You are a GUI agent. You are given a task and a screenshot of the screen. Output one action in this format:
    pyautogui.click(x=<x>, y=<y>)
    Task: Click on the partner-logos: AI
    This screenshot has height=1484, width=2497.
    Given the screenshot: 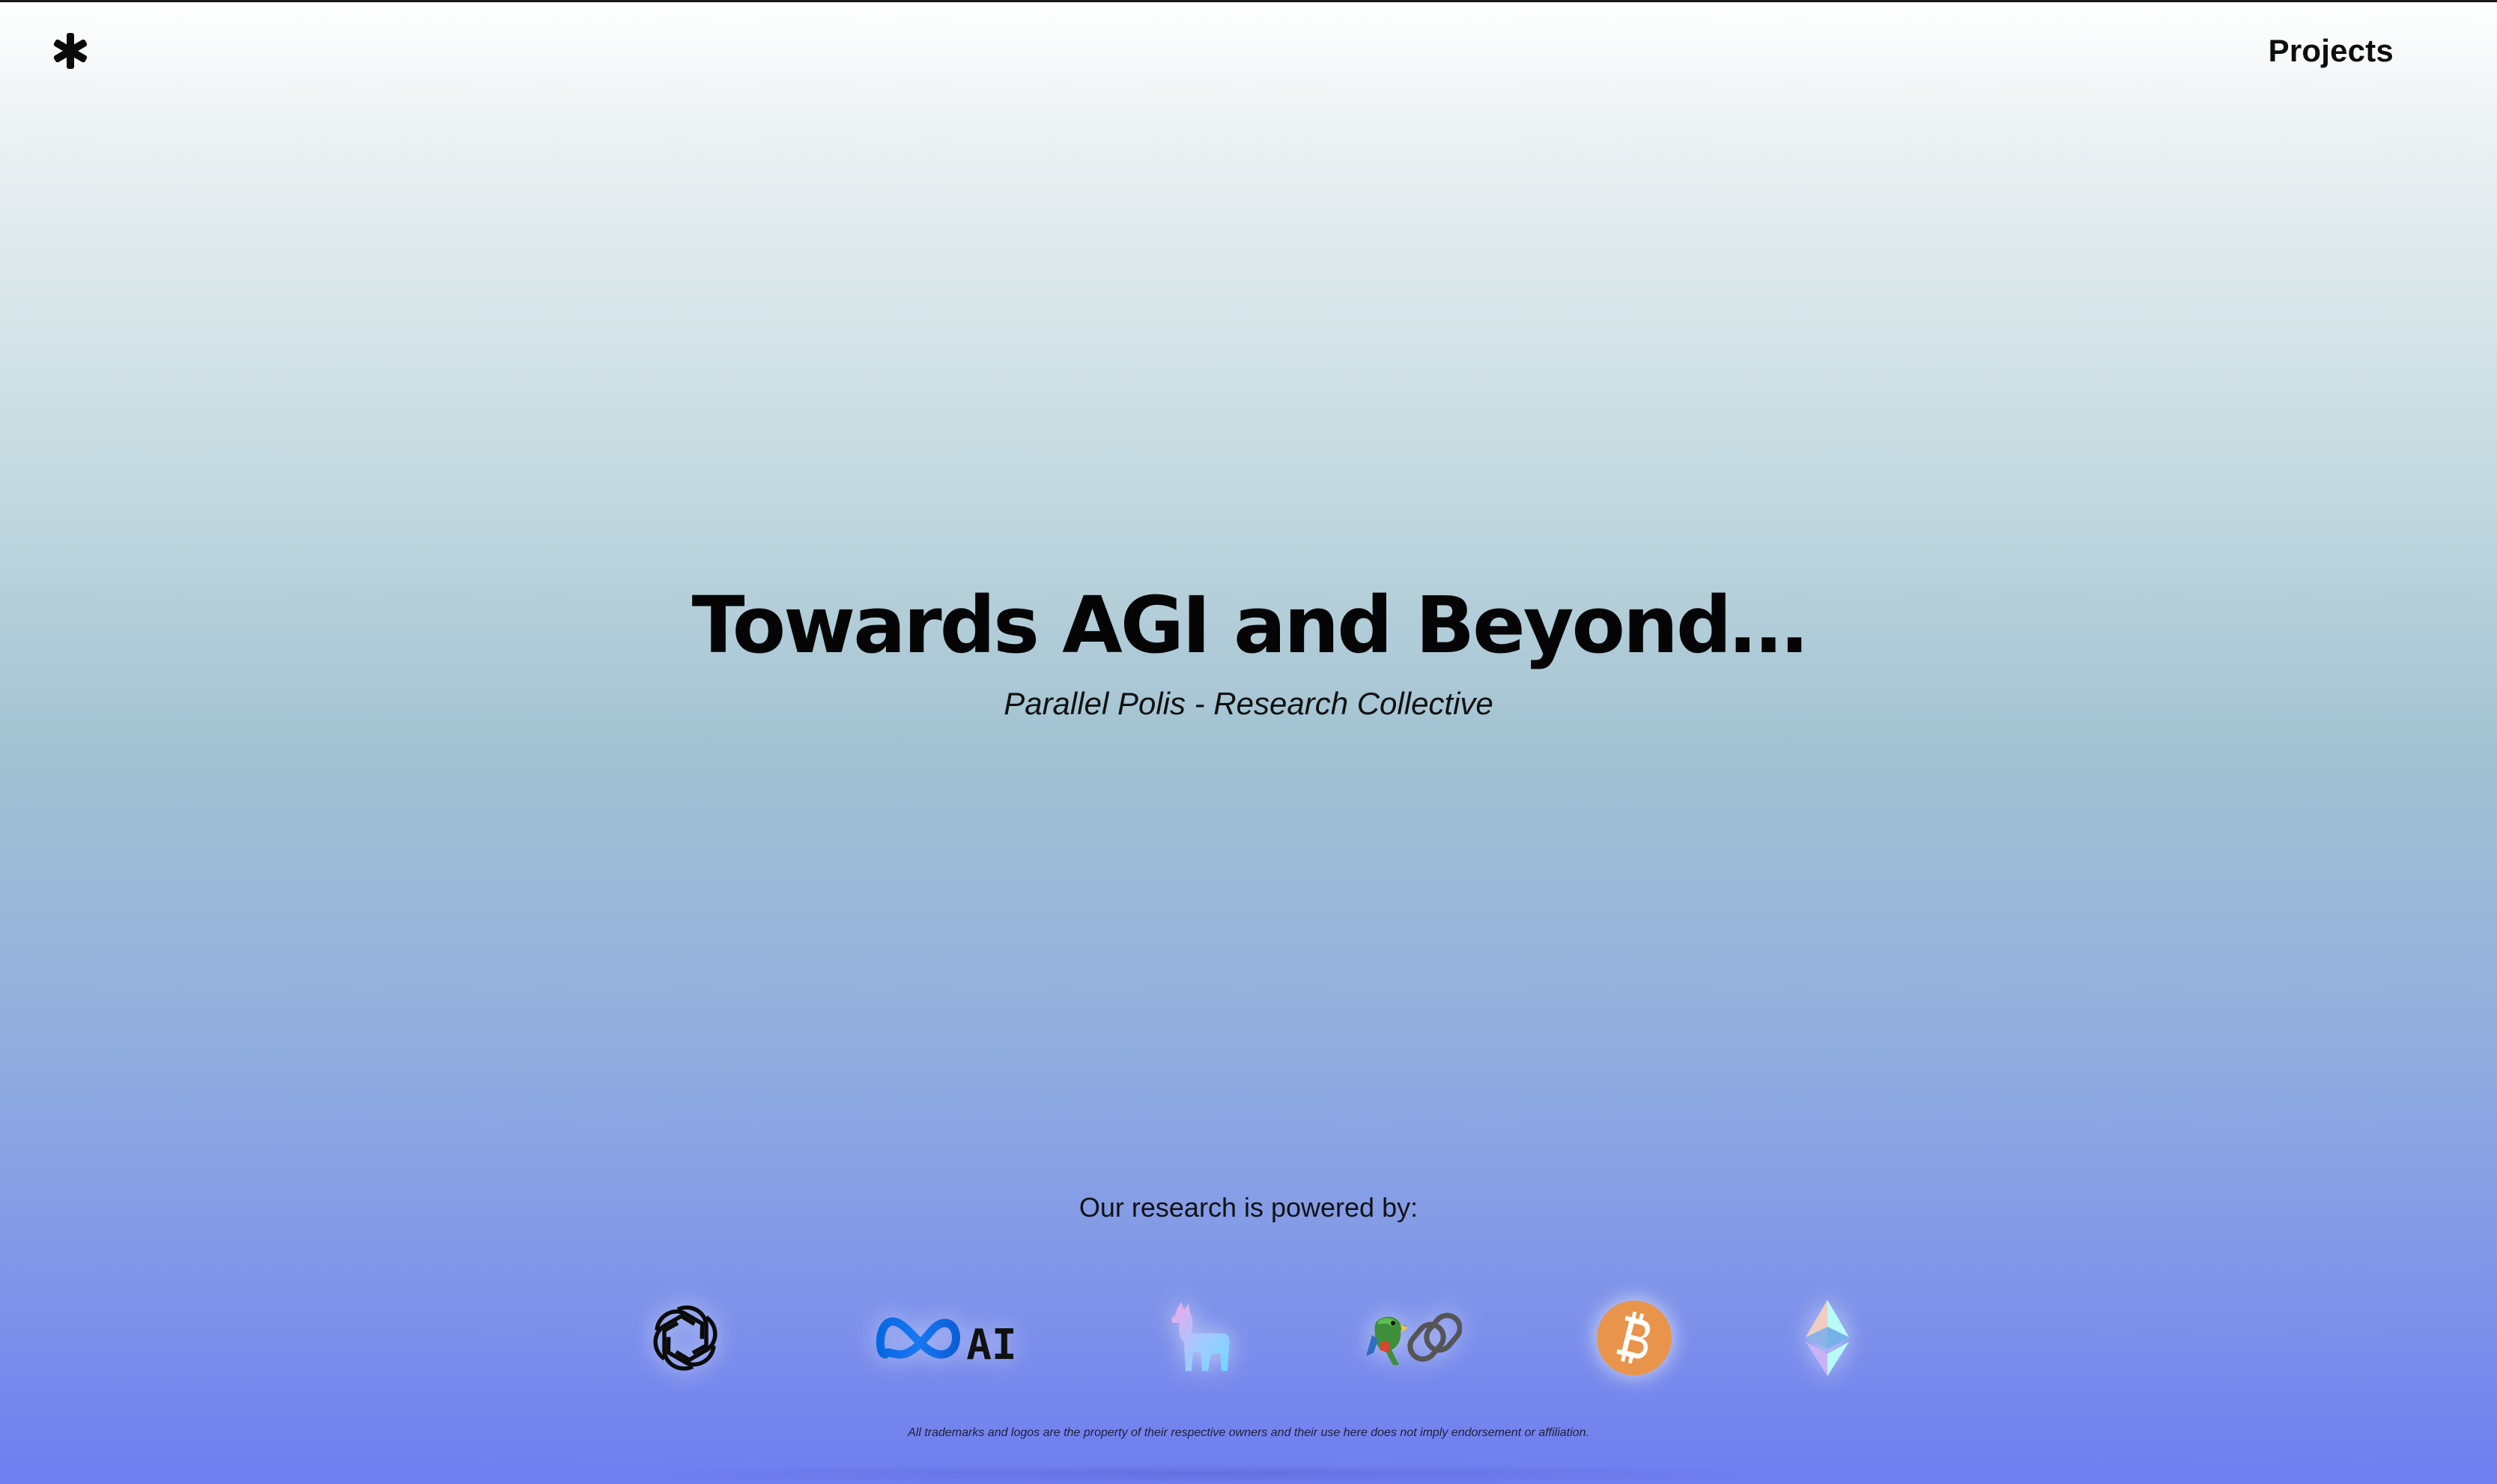 What is the action you would take?
    pyautogui.click(x=1248, y=1338)
    